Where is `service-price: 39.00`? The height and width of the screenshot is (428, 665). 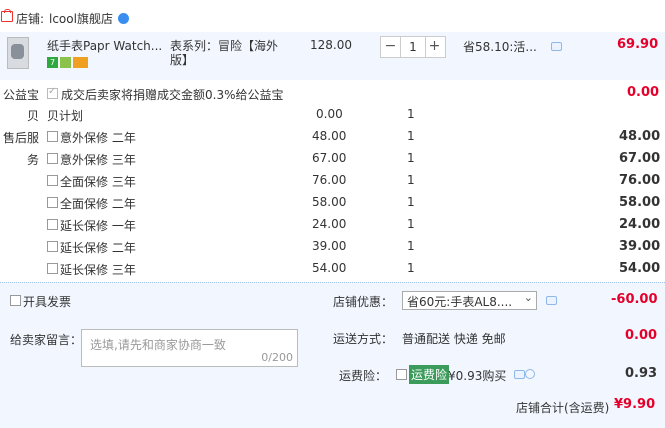
service-price: 39.00 is located at coordinates (329, 246).